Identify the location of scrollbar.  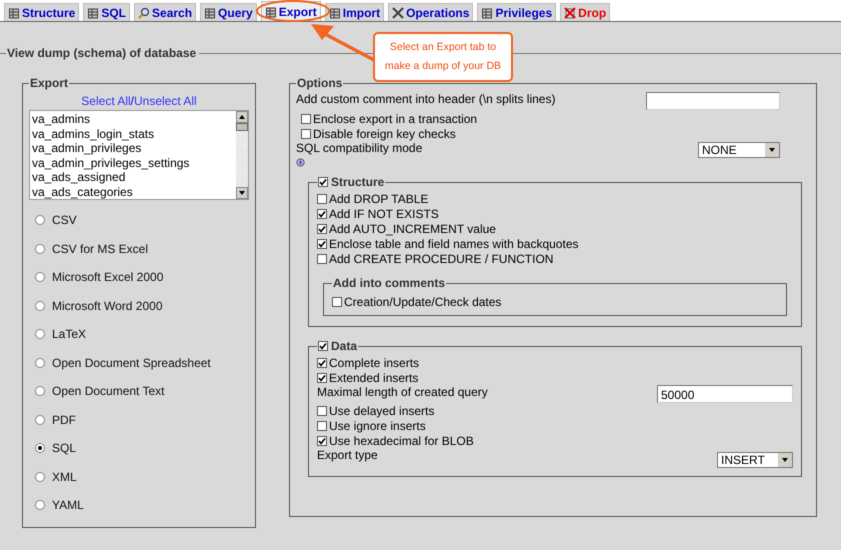
(242, 155).